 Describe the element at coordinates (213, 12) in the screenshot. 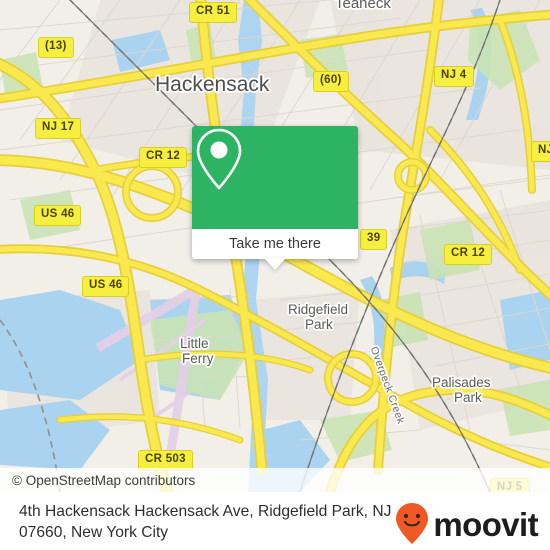

I see `road-shield: CR 51` at that location.